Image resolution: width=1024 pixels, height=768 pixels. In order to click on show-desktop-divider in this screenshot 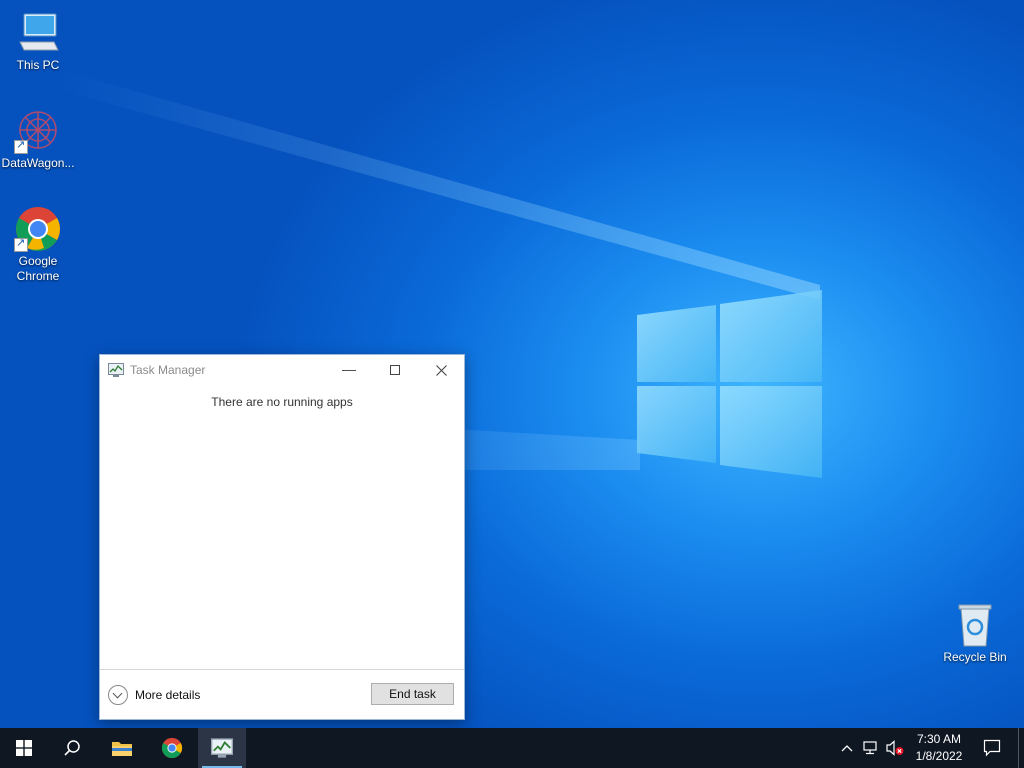, I will do `click(1018, 748)`.